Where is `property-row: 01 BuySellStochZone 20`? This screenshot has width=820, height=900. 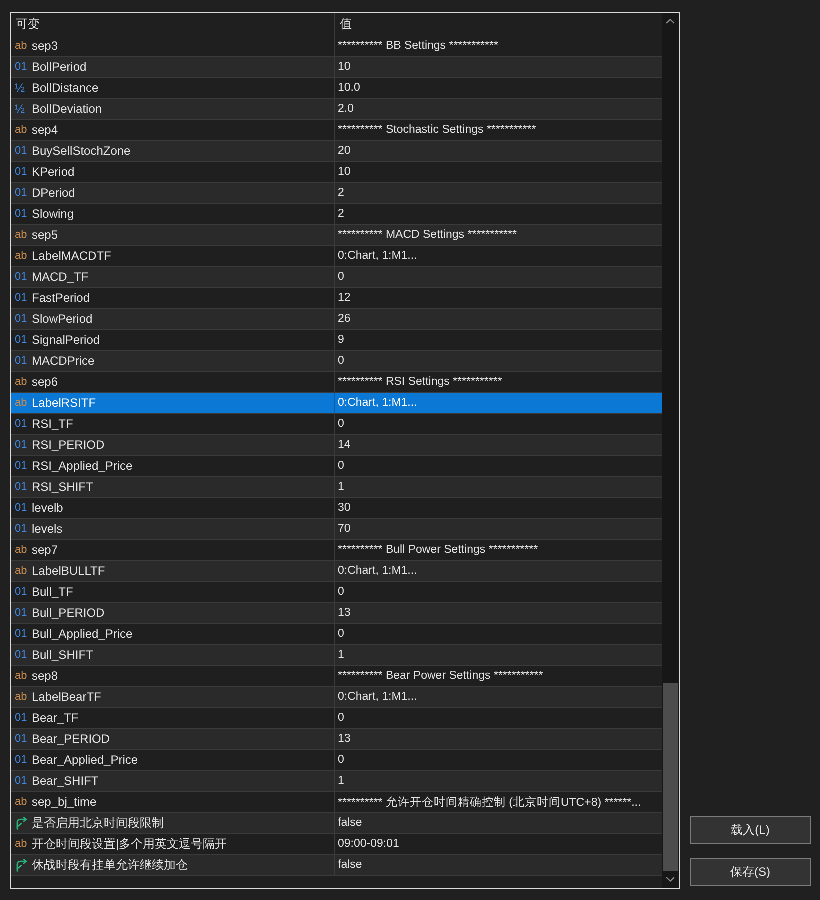 property-row: 01 BuySellStochZone 20 is located at coordinates (336, 151).